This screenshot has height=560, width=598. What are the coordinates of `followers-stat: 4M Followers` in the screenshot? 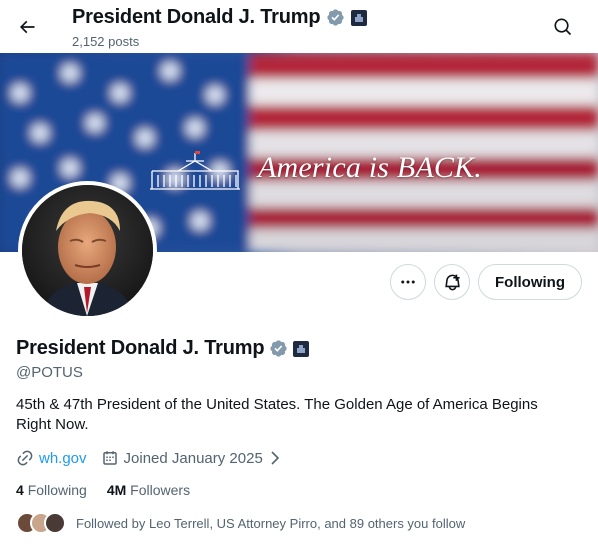 It's located at (148, 490).